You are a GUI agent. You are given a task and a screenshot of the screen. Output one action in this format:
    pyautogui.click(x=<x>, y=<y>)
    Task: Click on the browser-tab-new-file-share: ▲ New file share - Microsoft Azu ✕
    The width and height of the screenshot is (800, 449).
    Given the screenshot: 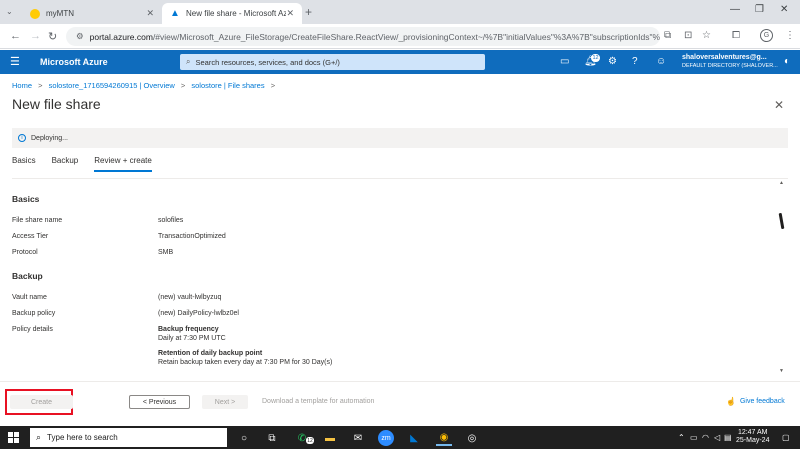 What is the action you would take?
    pyautogui.click(x=232, y=13)
    